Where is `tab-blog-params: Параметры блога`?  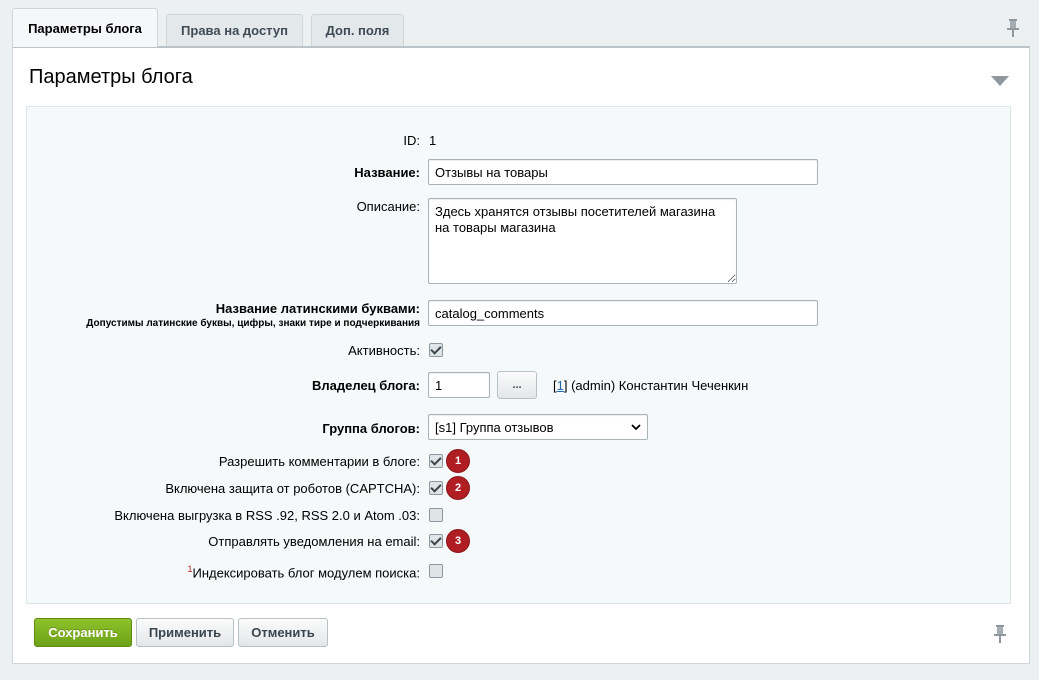 tab-blog-params: Параметры блога is located at coordinates (85, 27).